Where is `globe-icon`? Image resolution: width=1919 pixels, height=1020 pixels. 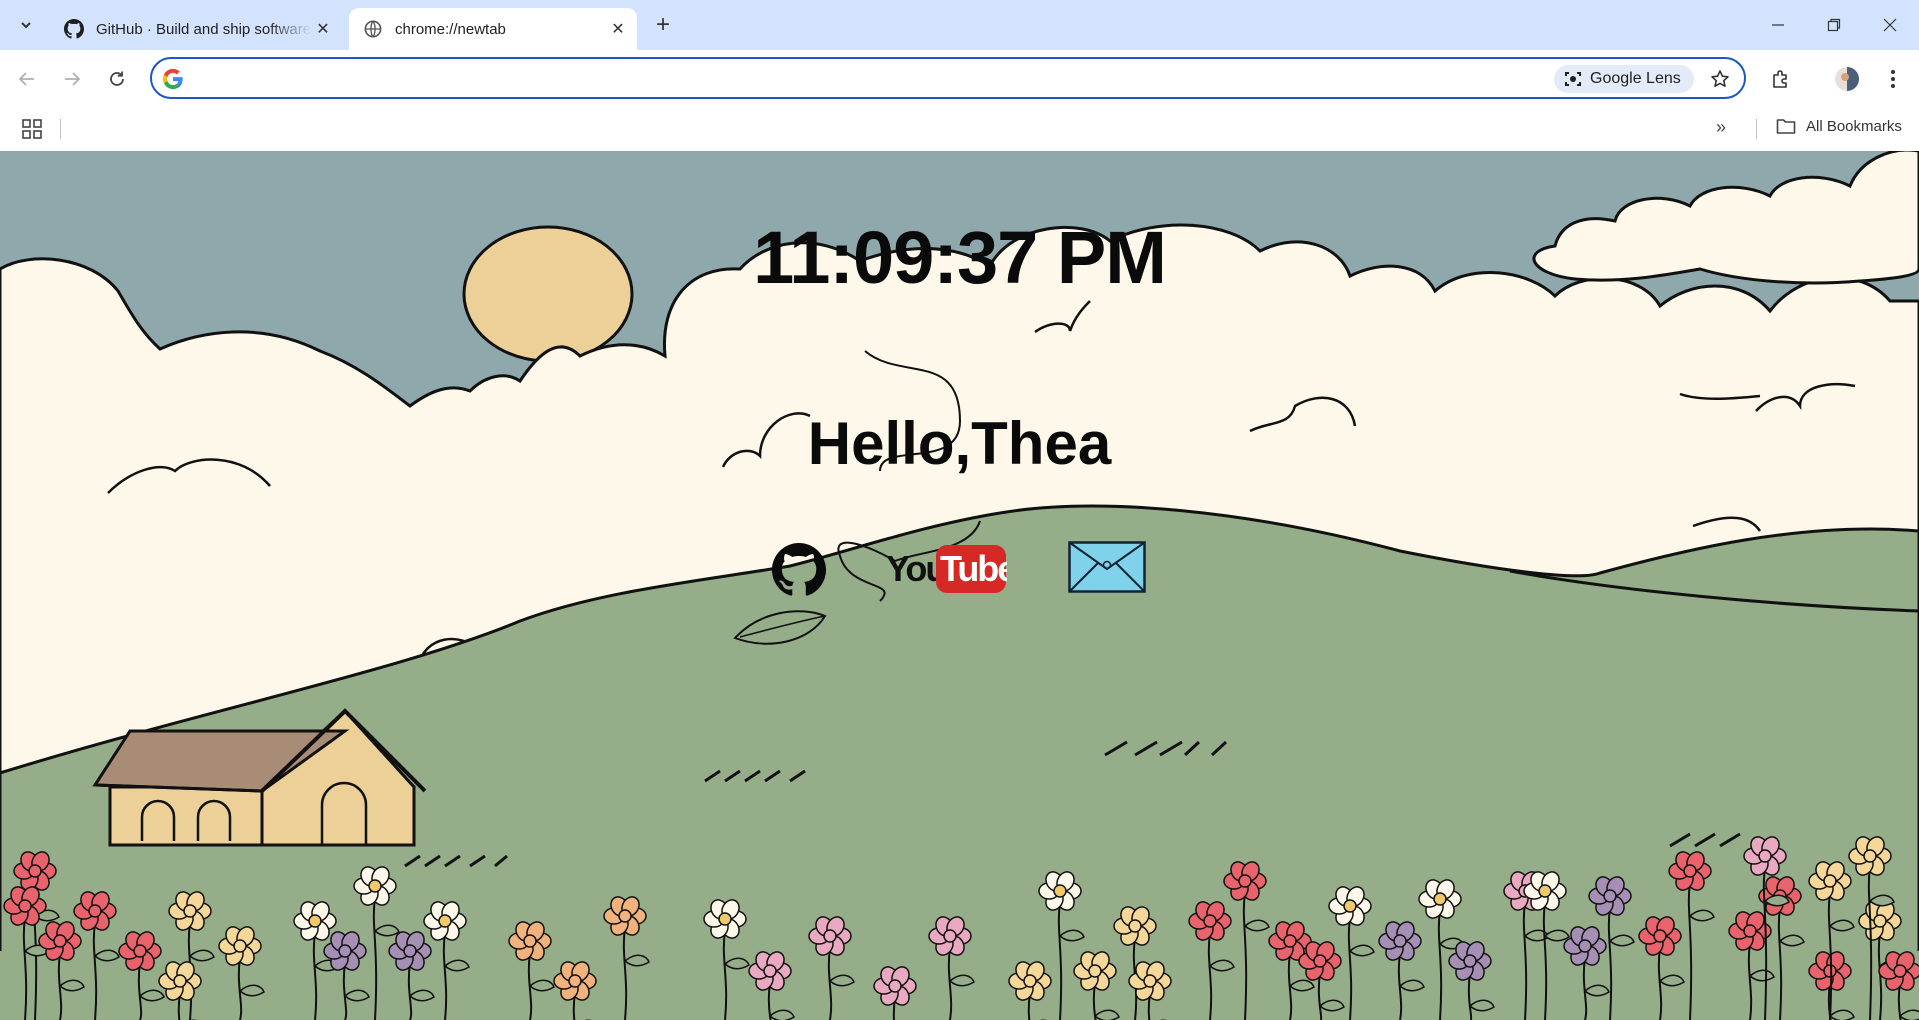 globe-icon is located at coordinates (373, 29).